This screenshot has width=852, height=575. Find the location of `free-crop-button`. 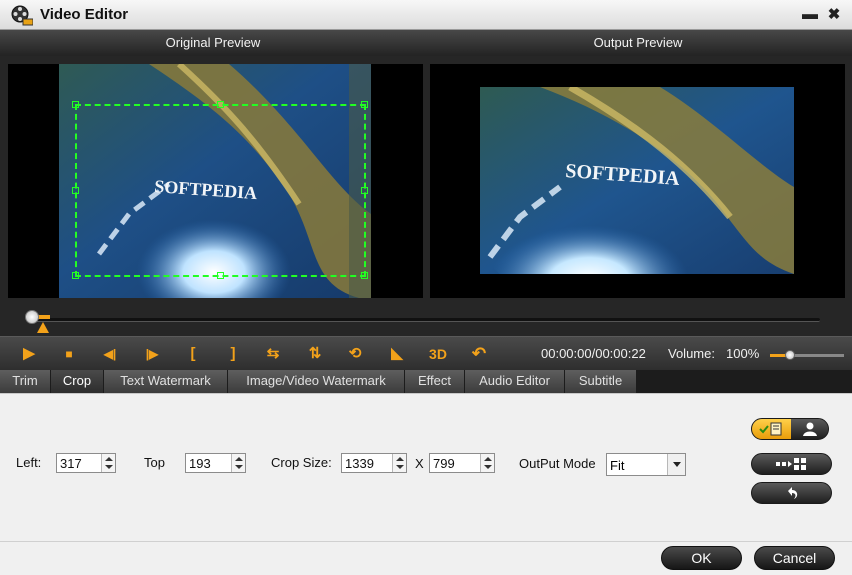

free-crop-button is located at coordinates (809, 429).